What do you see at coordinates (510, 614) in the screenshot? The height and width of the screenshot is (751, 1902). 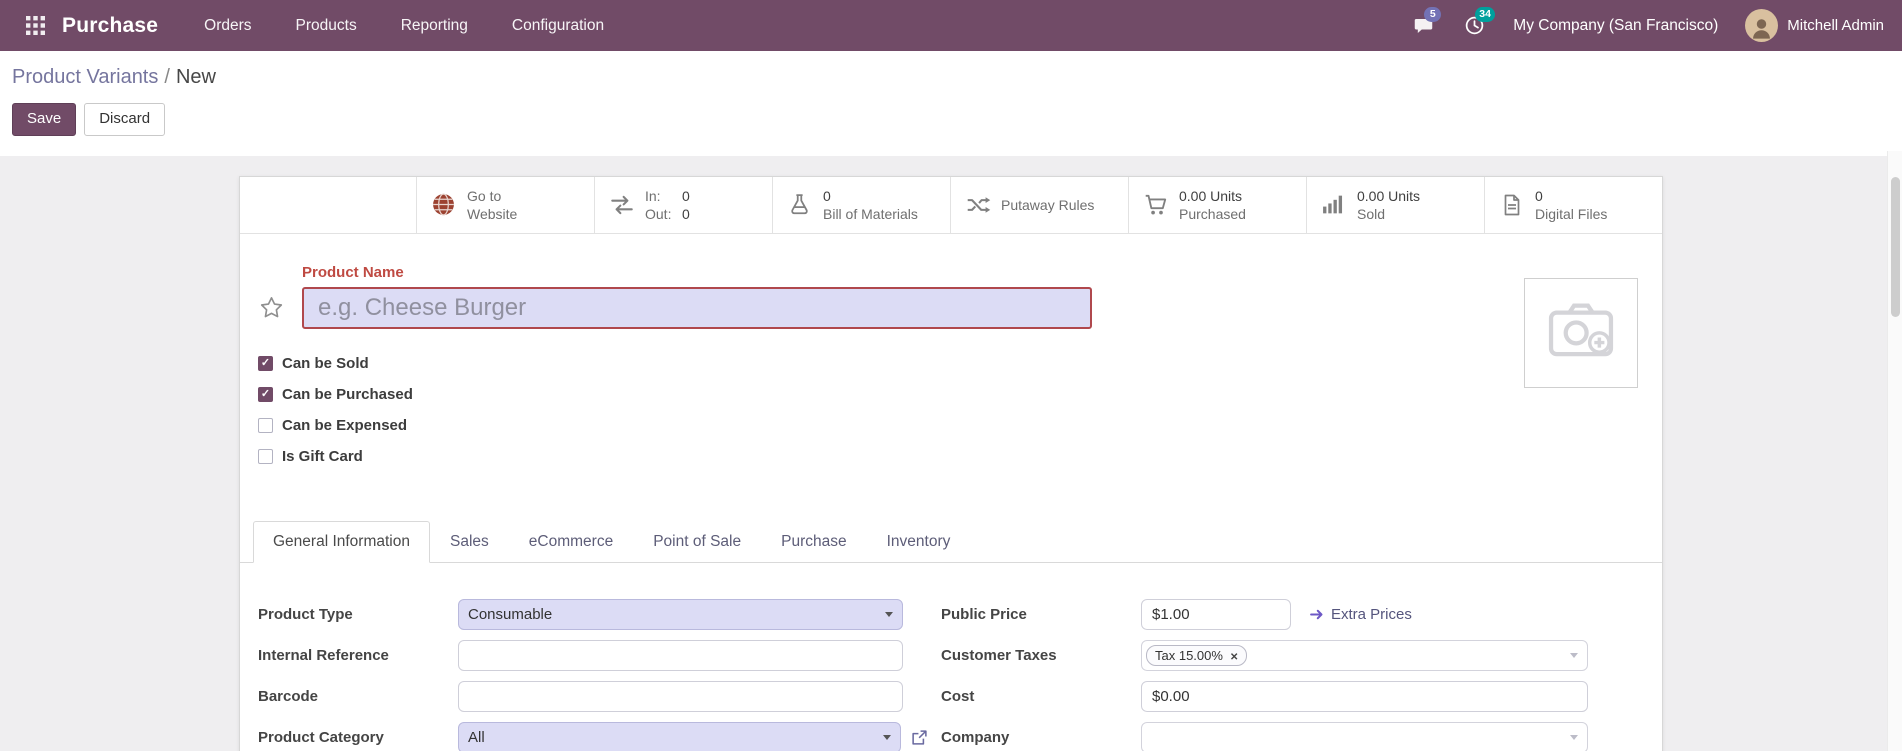 I see `product-type-value: Consumable` at bounding box center [510, 614].